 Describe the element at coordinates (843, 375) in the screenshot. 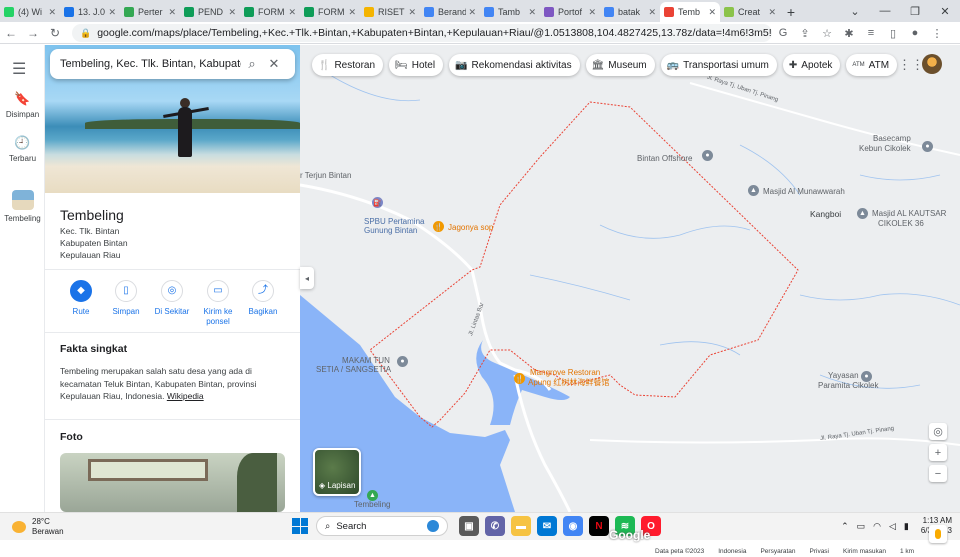

I see `label-yayasan-1: Yayasan` at that location.